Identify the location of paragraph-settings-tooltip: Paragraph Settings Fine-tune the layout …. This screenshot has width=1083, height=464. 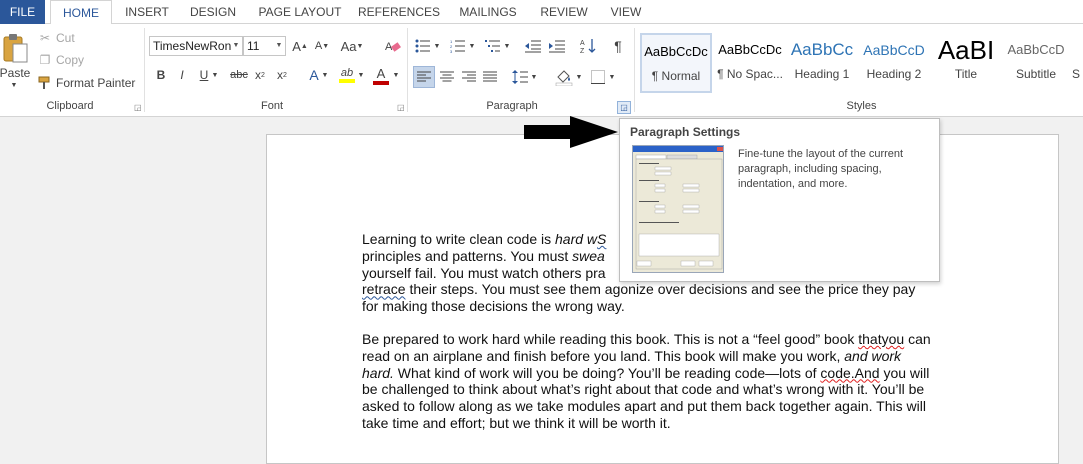
(779, 200).